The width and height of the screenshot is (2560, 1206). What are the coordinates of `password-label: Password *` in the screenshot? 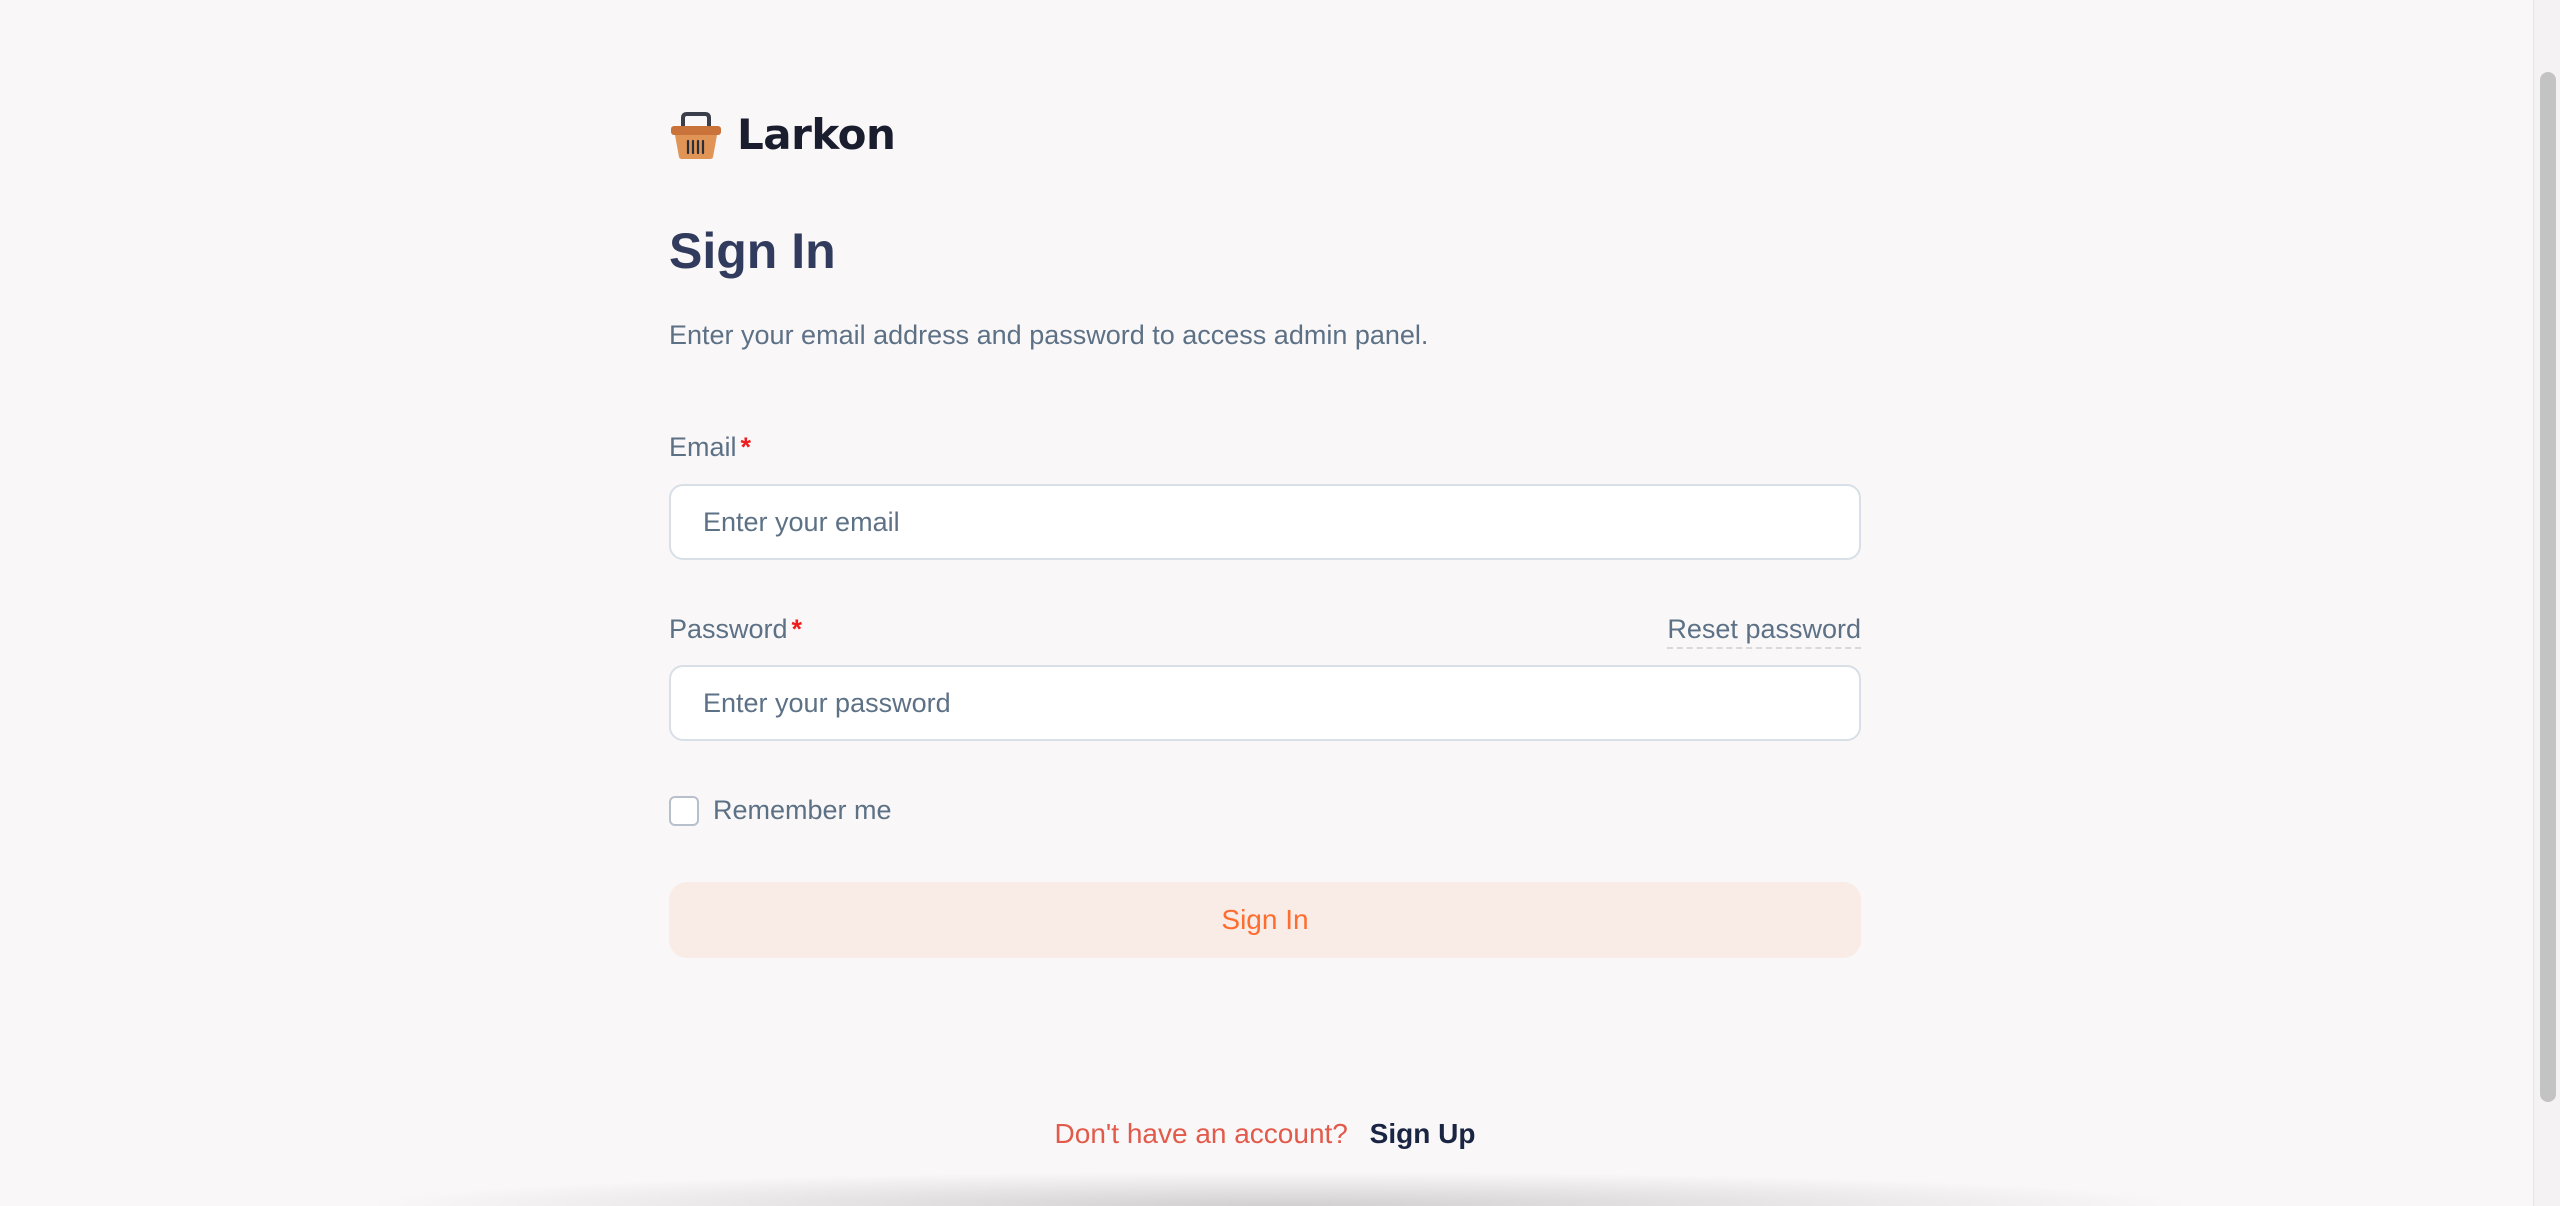 It's located at (735, 629).